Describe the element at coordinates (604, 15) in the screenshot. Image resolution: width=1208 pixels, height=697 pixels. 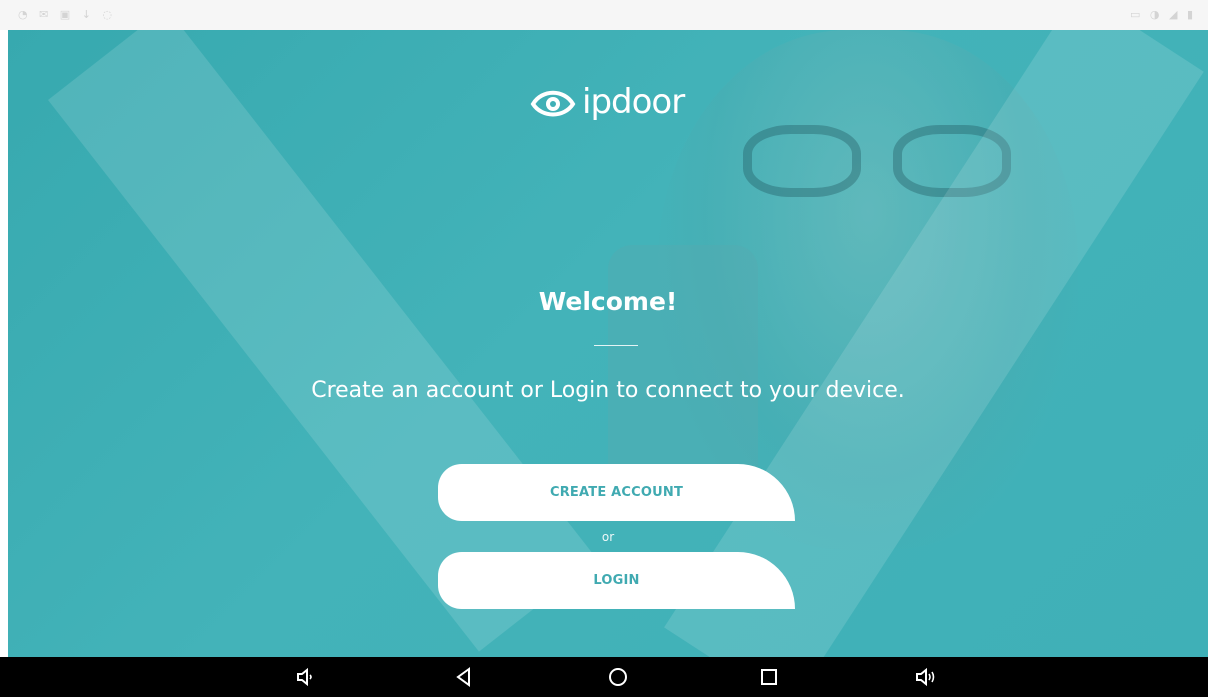
I see `status-bar: ◔ ✉ ▣ ↓ ◌ ▭ ◑ ◢ ▮` at that location.